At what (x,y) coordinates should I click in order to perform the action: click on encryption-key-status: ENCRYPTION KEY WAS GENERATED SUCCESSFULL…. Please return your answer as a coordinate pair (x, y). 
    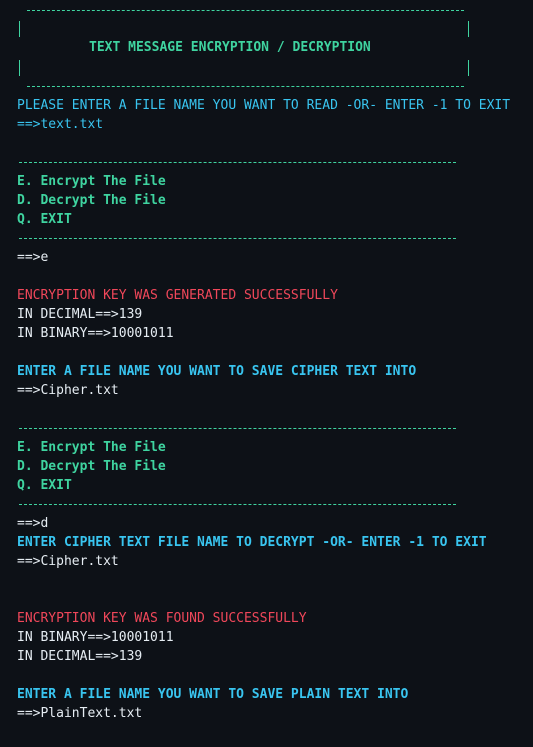
    Looking at the image, I should click on (177, 295).